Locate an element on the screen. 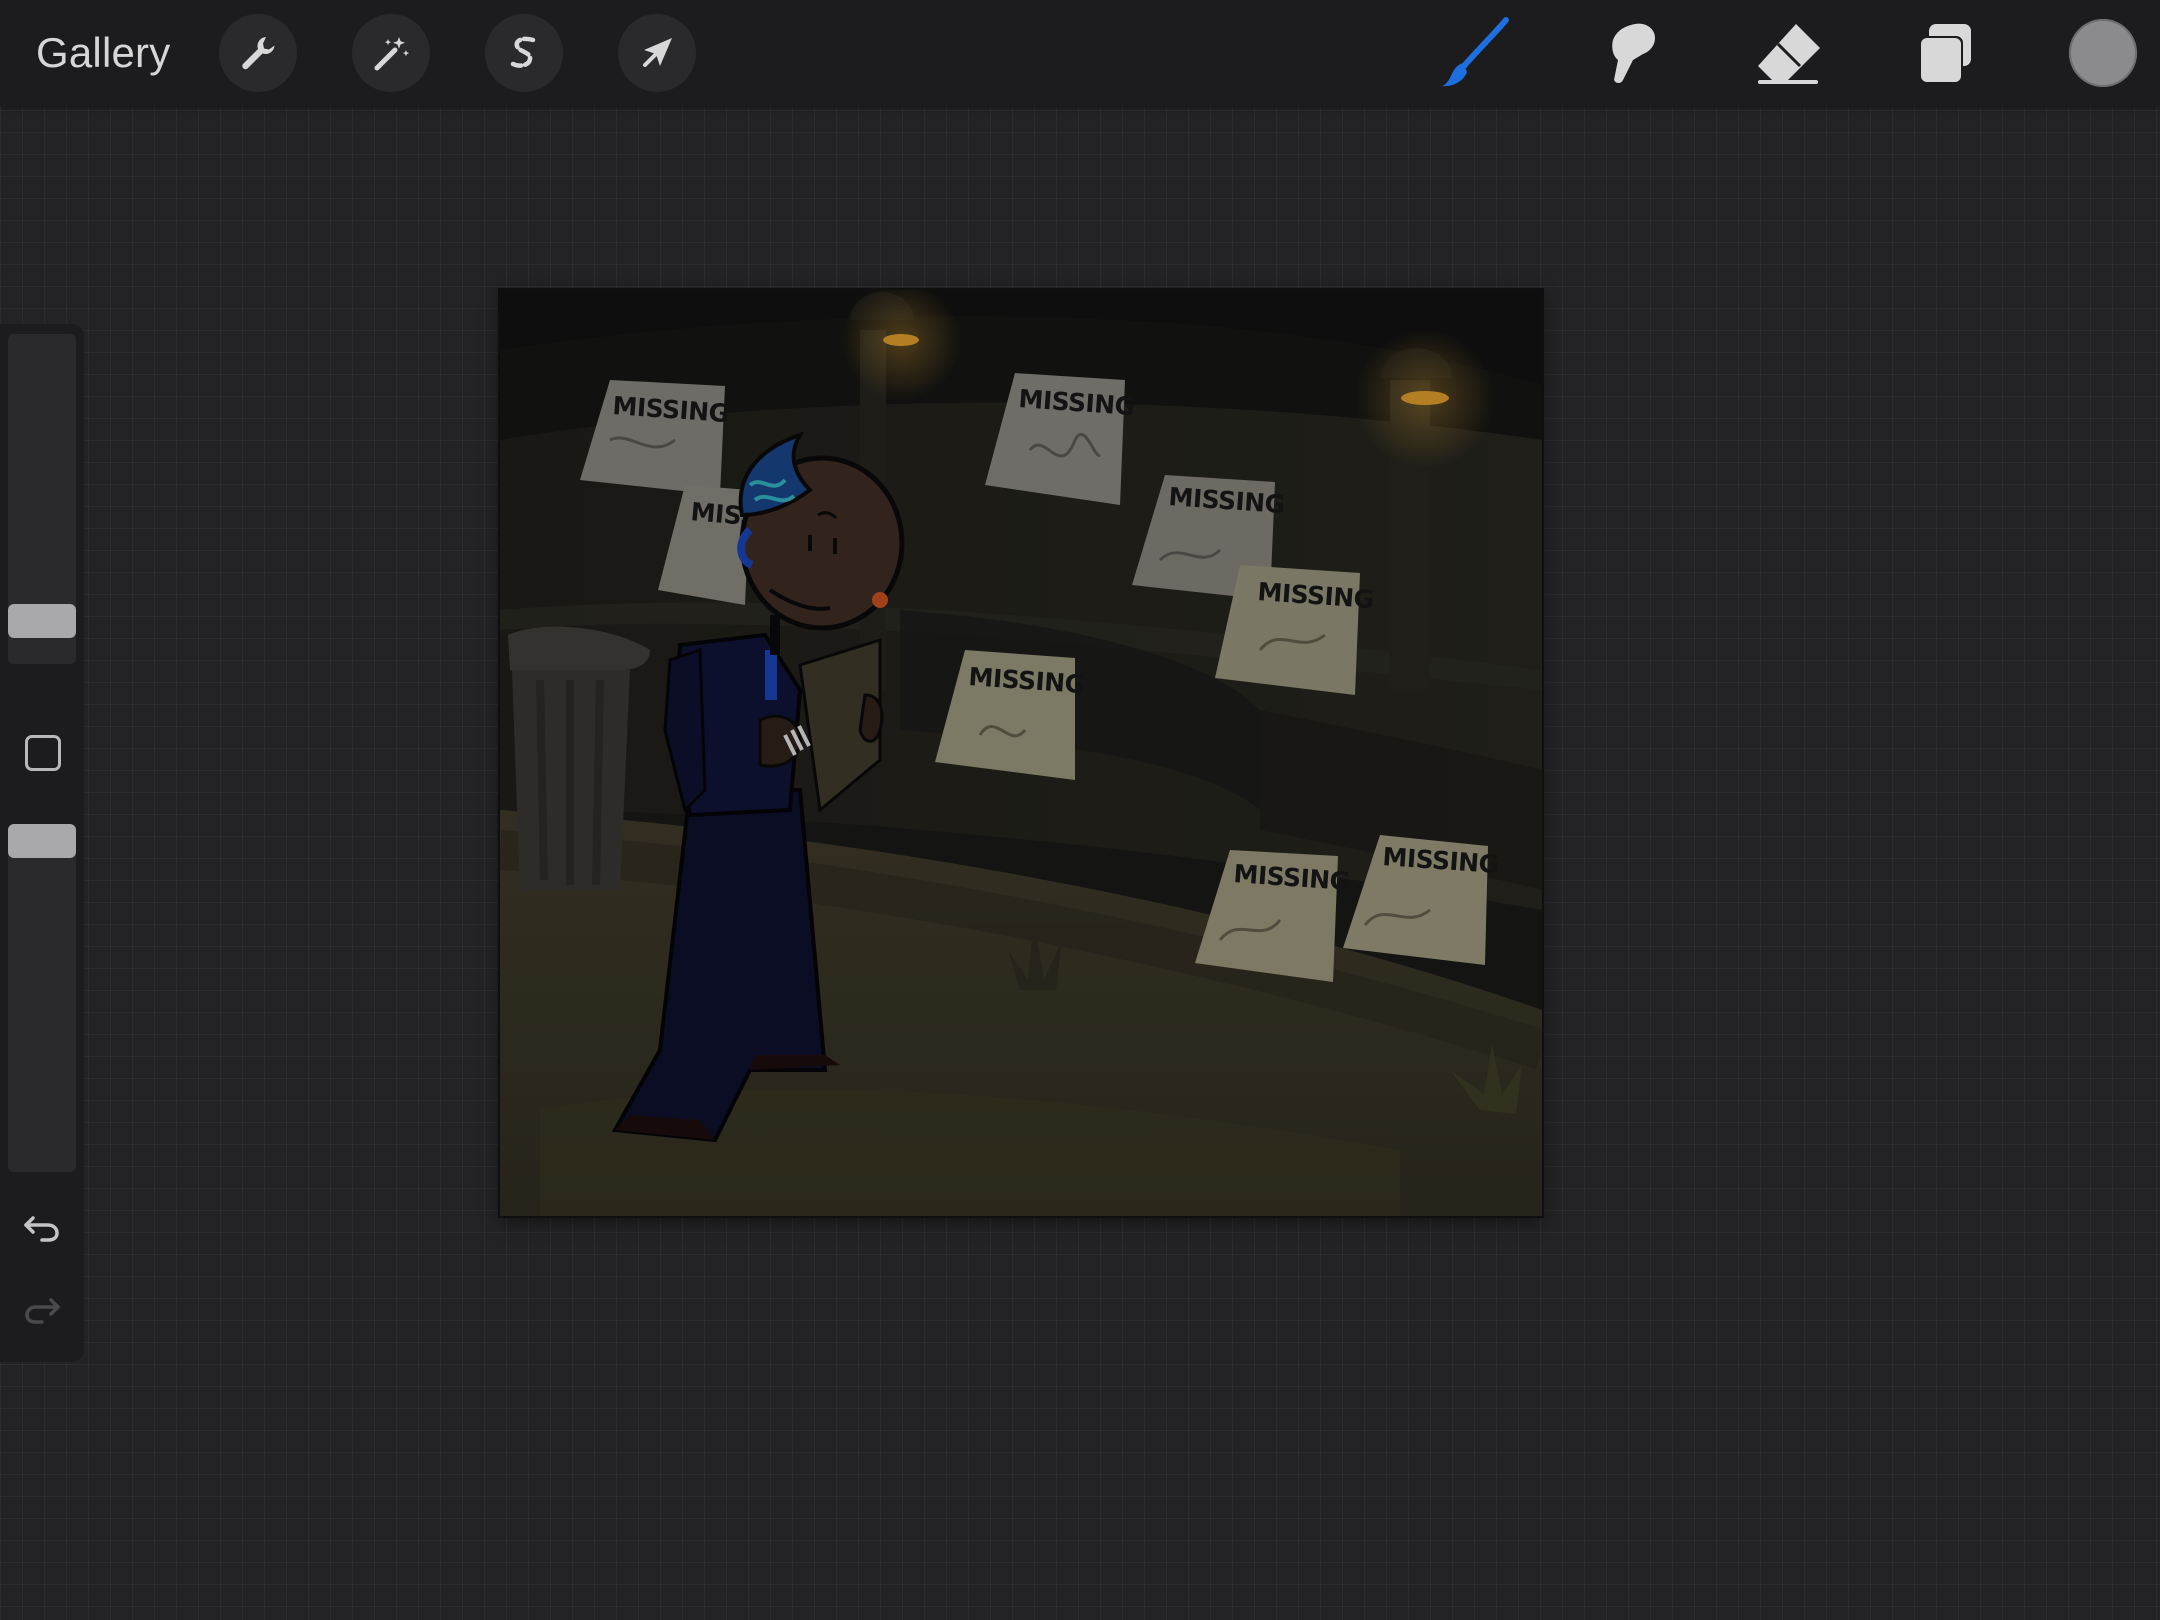 This screenshot has height=1620, width=2160. selection-s-icon is located at coordinates (523, 52).